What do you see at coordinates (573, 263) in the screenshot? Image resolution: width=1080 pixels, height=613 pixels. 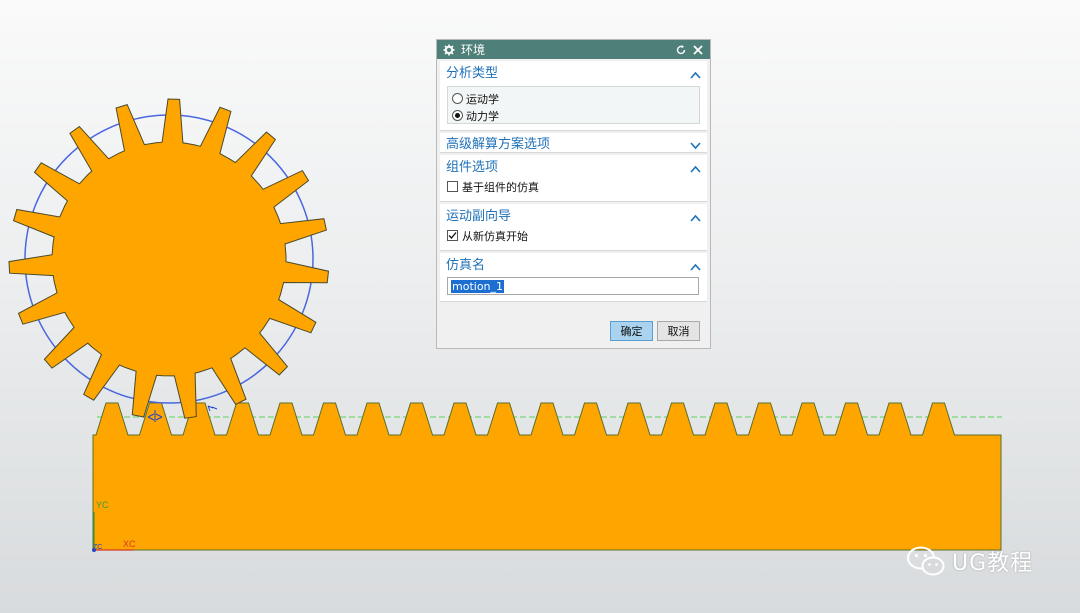 I see `sim-name-header: 仿真名` at bounding box center [573, 263].